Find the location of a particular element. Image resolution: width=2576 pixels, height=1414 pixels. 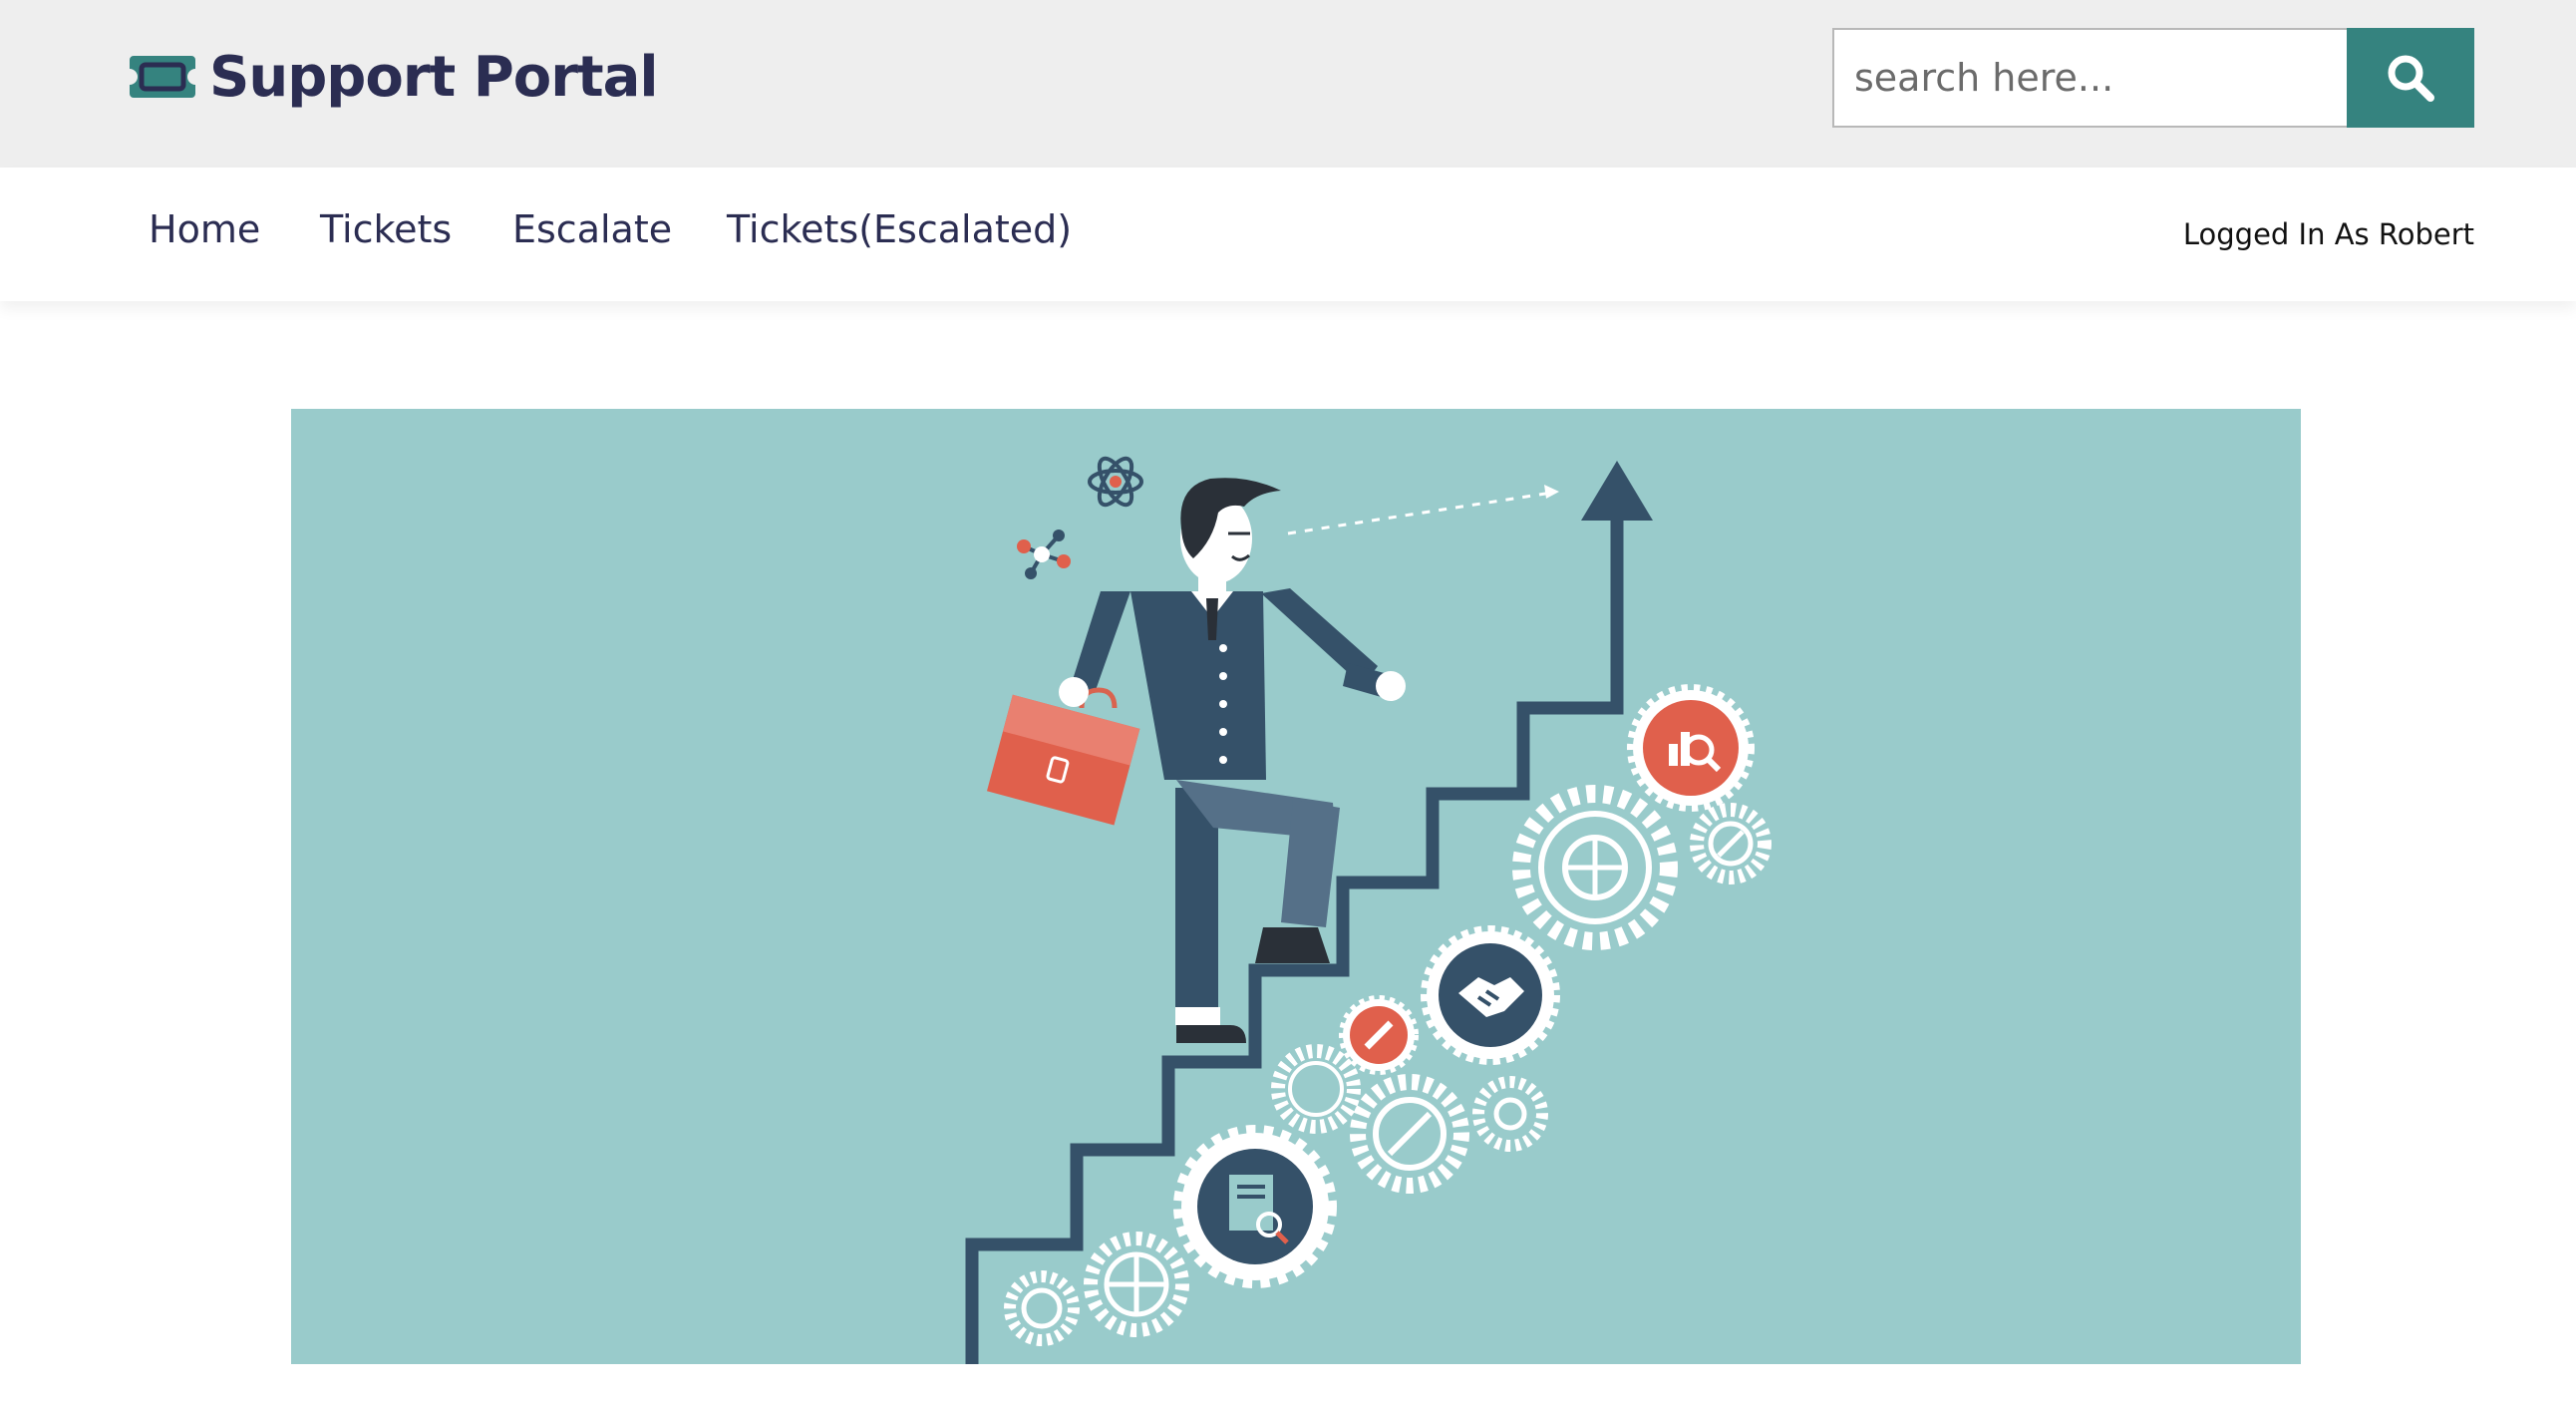

molecule-icon is located at coordinates (1044, 554).